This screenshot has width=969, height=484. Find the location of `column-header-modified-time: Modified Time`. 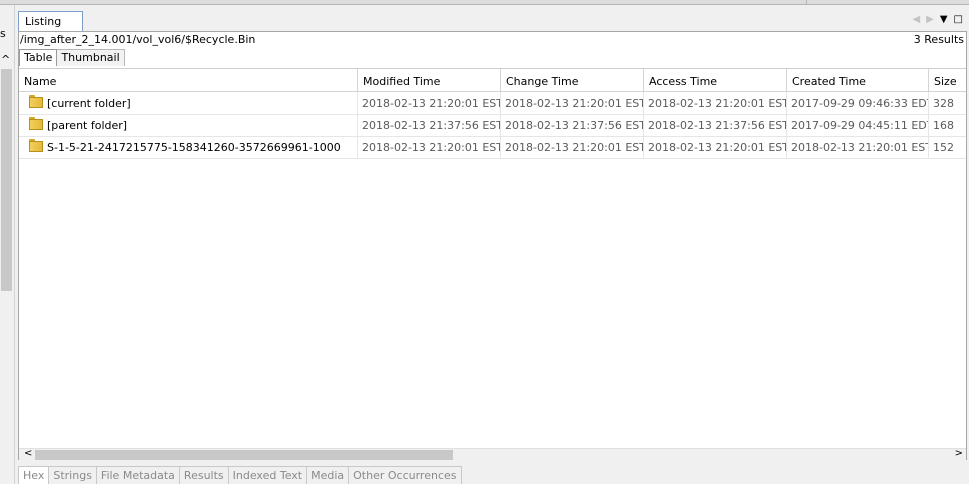

column-header-modified-time: Modified Time is located at coordinates (429, 80).